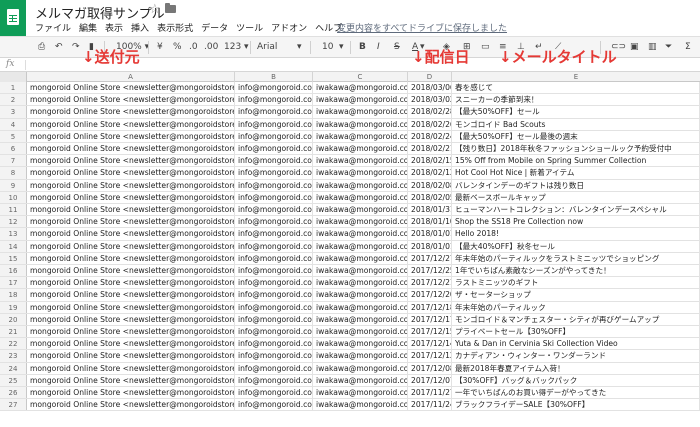 The height and width of the screenshot is (427, 700). What do you see at coordinates (576, 234) in the screenshot?
I see `cell-mail-title: Hello 2018!` at bounding box center [576, 234].